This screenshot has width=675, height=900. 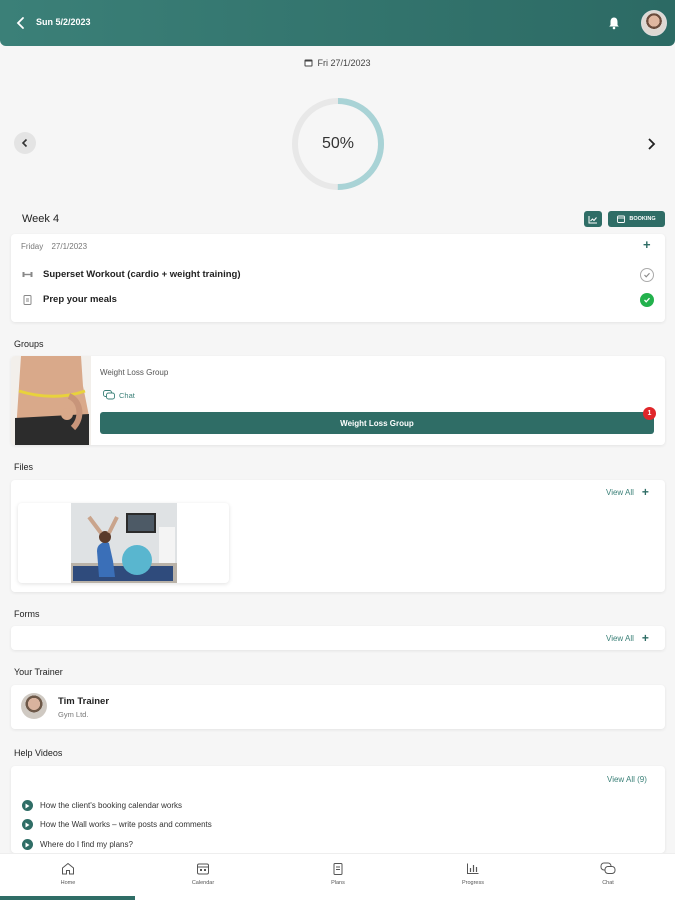 What do you see at coordinates (68, 883) in the screenshot?
I see `nav-label: Home` at bounding box center [68, 883].